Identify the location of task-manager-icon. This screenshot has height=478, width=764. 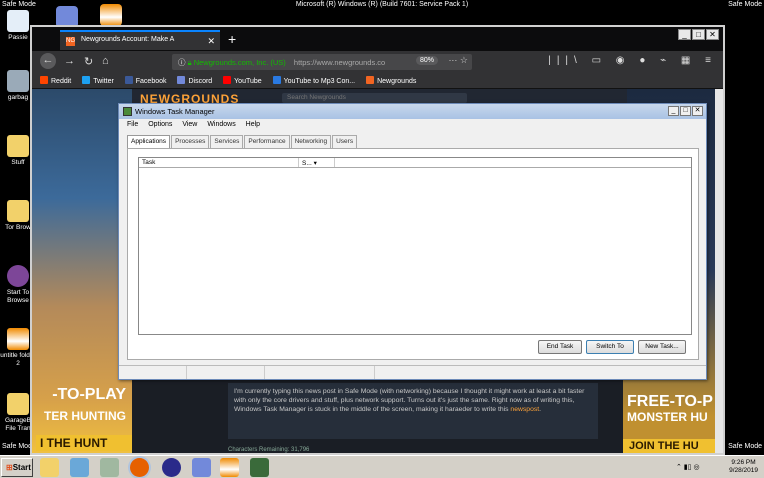
(127, 111).